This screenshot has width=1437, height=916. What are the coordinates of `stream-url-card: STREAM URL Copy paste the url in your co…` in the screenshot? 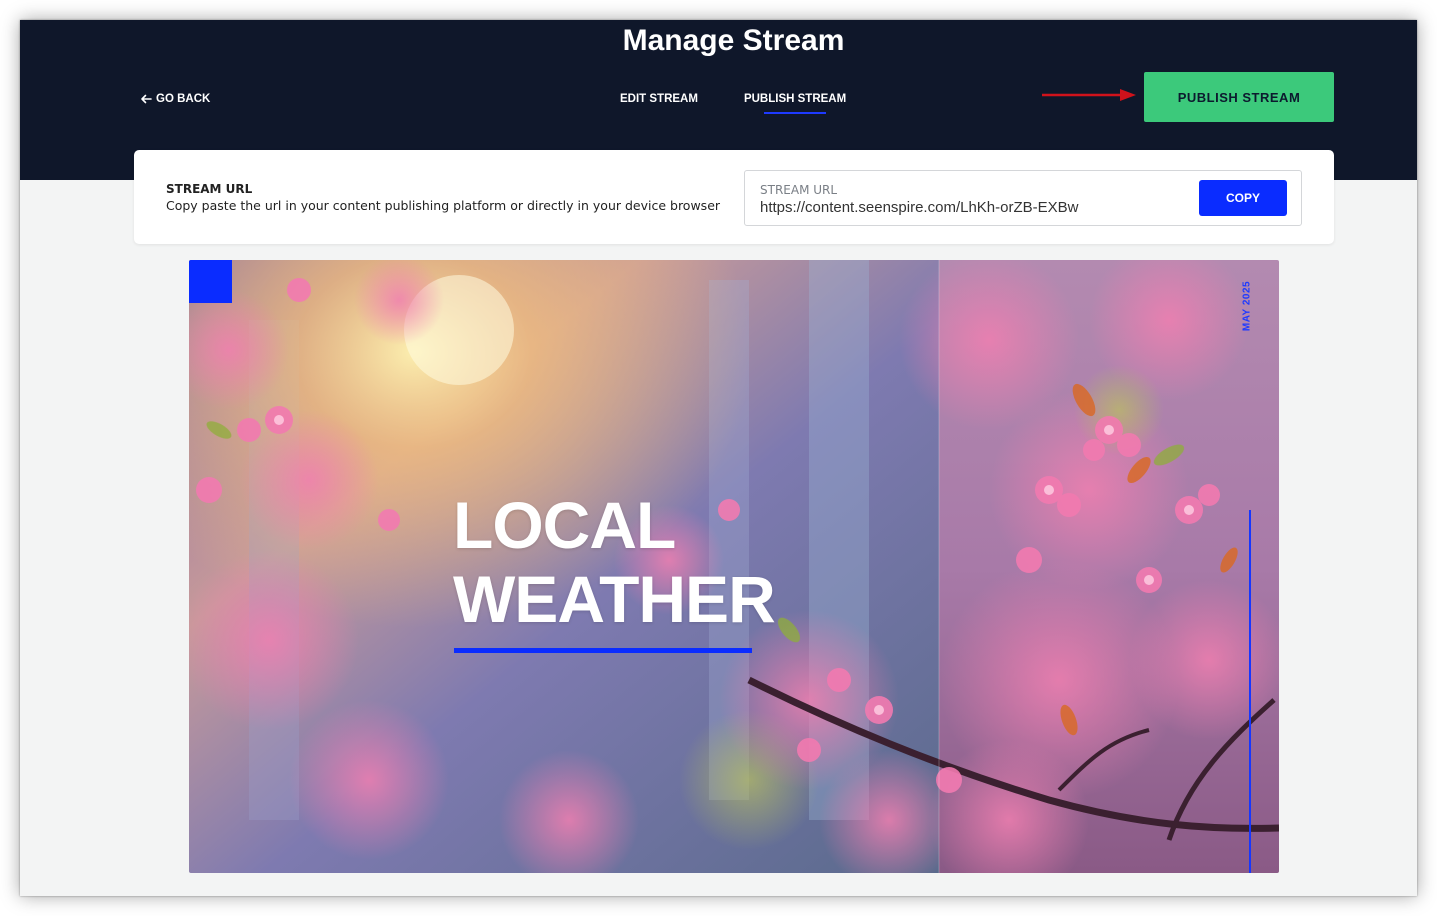 It's located at (734, 197).